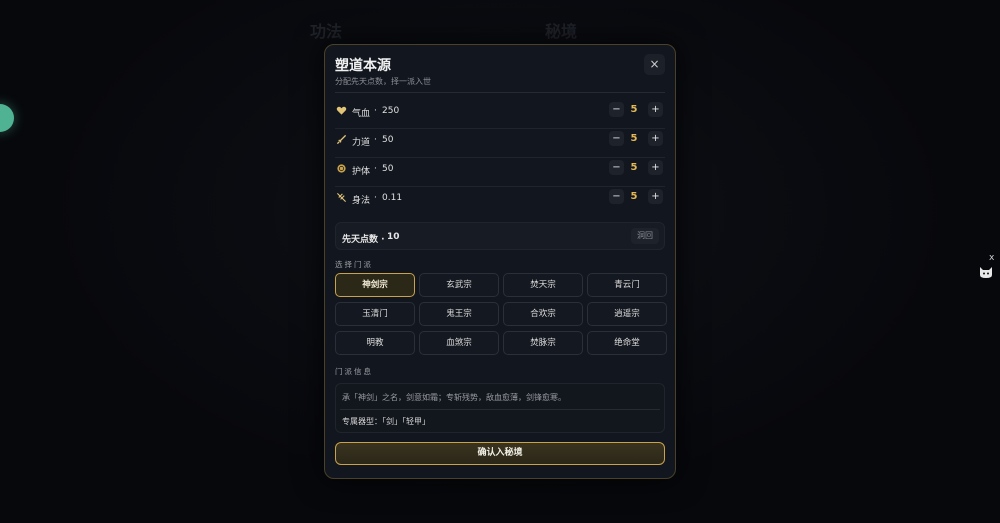  I want to click on stat-label: 气血, so click(361, 114).